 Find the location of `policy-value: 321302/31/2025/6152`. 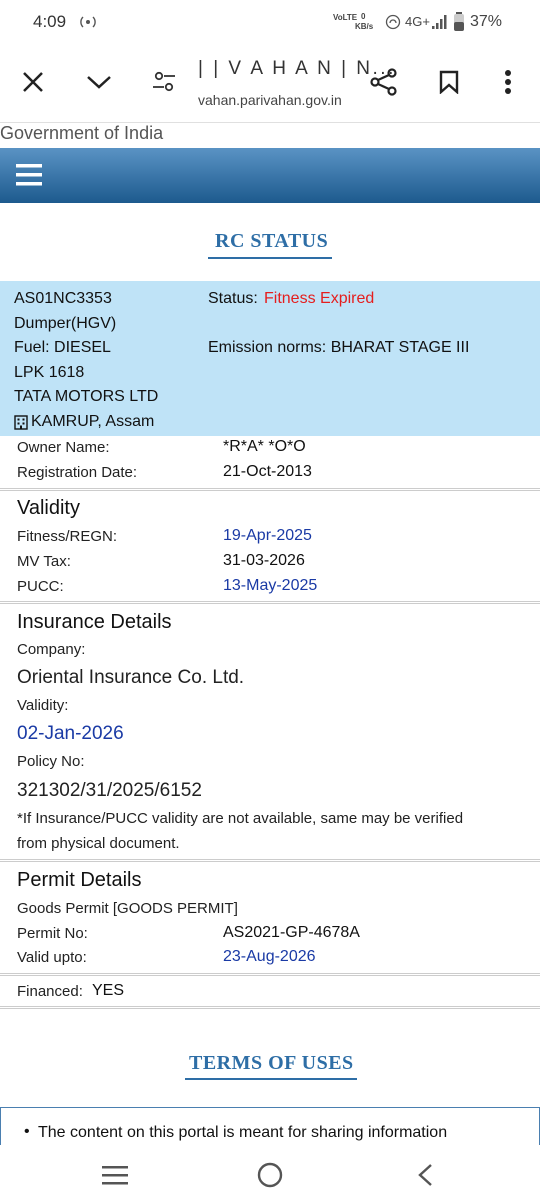

policy-value: 321302/31/2025/6152 is located at coordinates (109, 790).